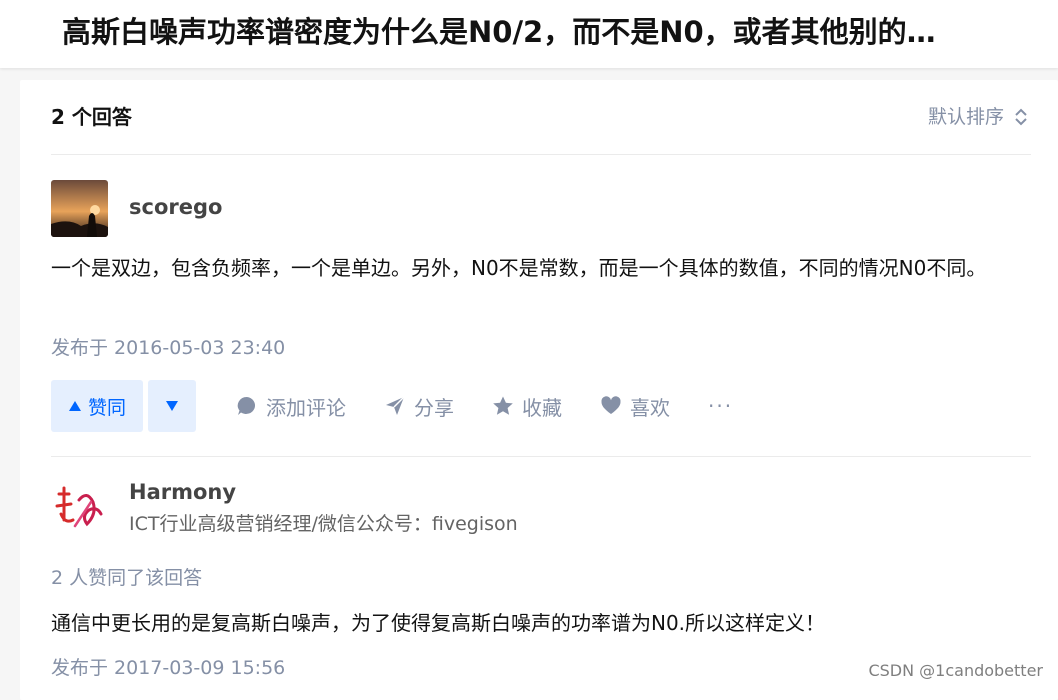  What do you see at coordinates (306, 407) in the screenshot?
I see `comment-label: 添加评论` at bounding box center [306, 407].